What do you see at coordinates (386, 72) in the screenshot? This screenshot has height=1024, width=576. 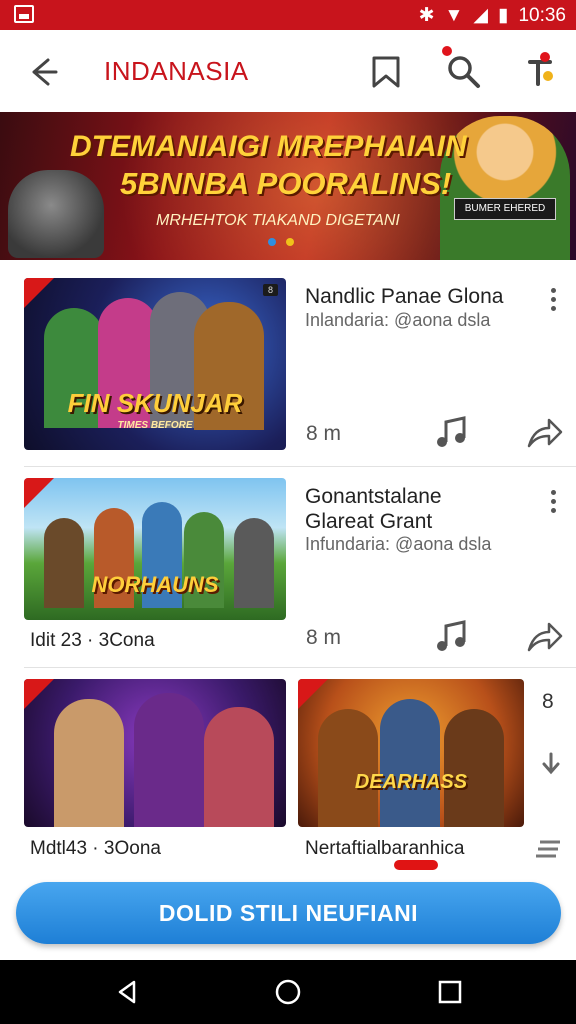 I see `bookmark-icon` at bounding box center [386, 72].